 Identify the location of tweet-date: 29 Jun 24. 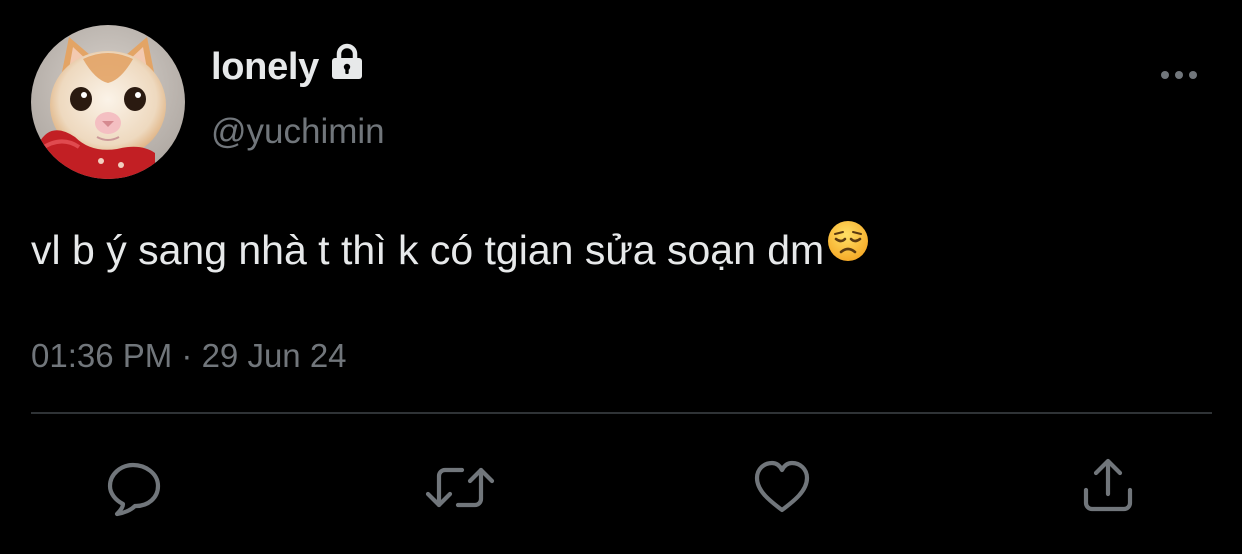
(274, 355).